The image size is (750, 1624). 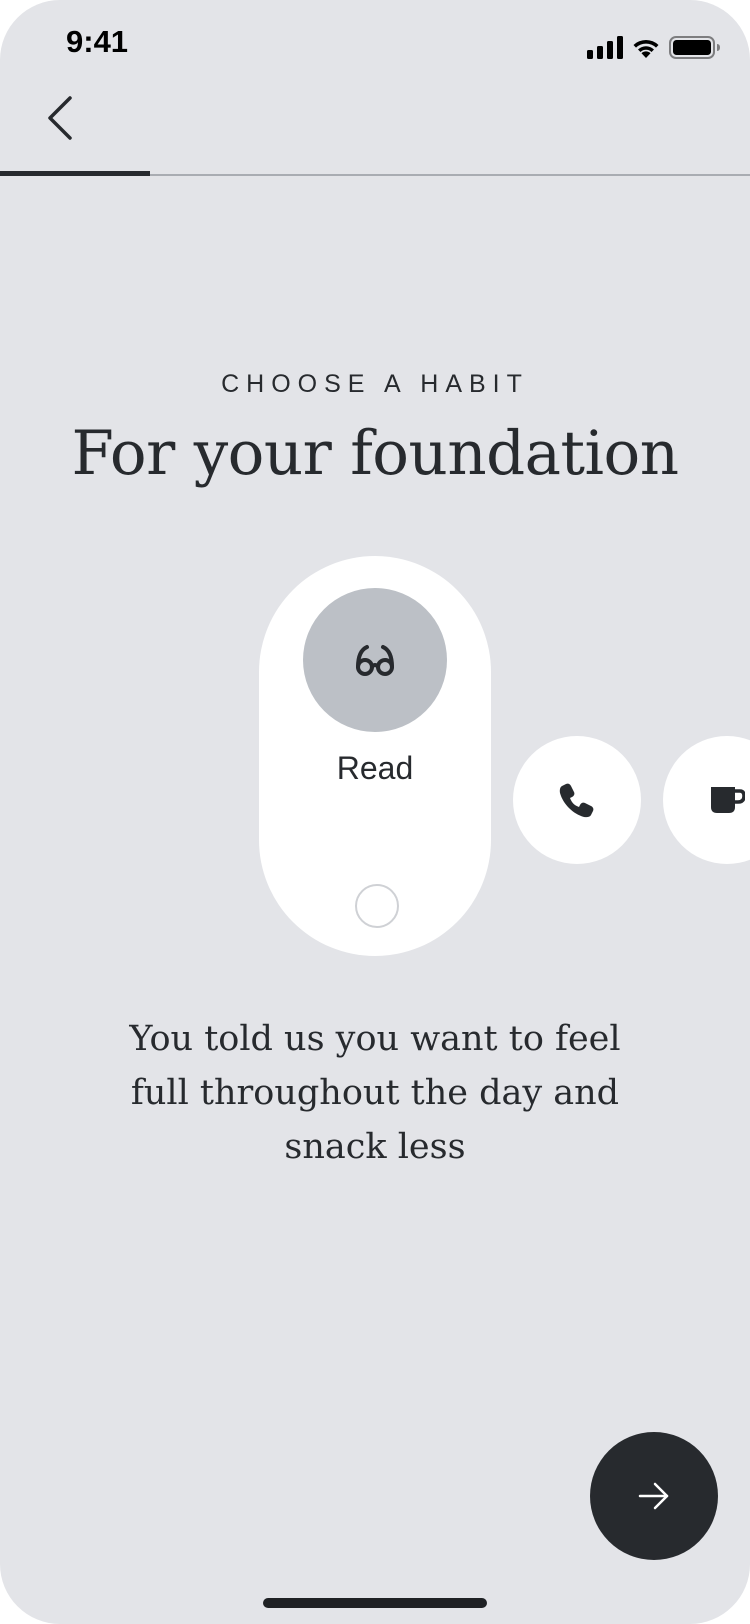 I want to click on next-button, so click(x=654, y=1496).